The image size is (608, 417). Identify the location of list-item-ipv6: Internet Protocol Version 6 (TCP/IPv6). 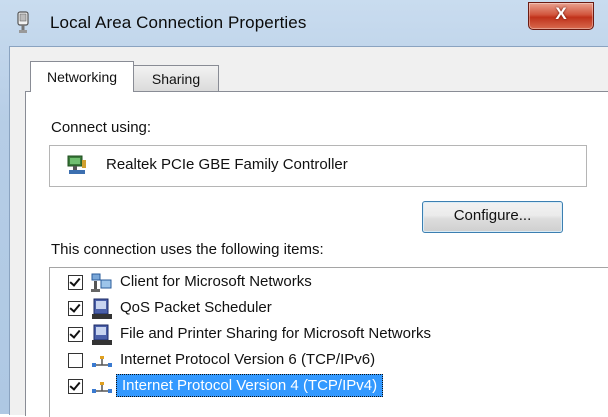
(329, 361).